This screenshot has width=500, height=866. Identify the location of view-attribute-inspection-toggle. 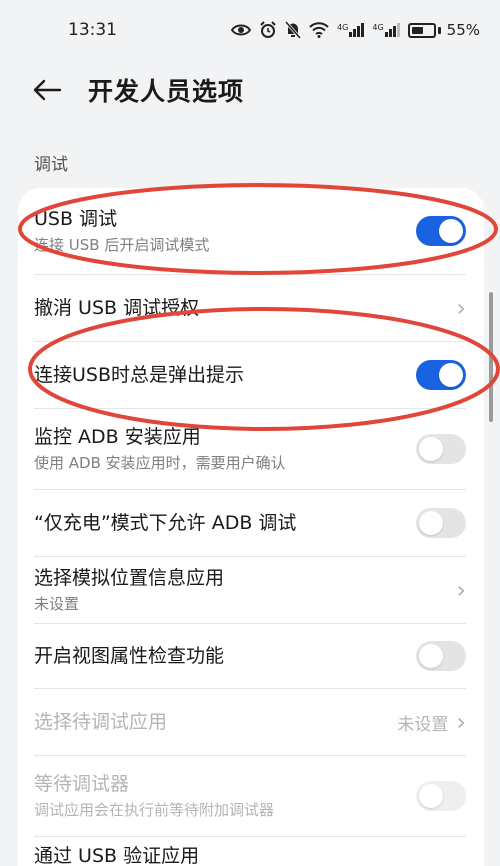
(441, 656).